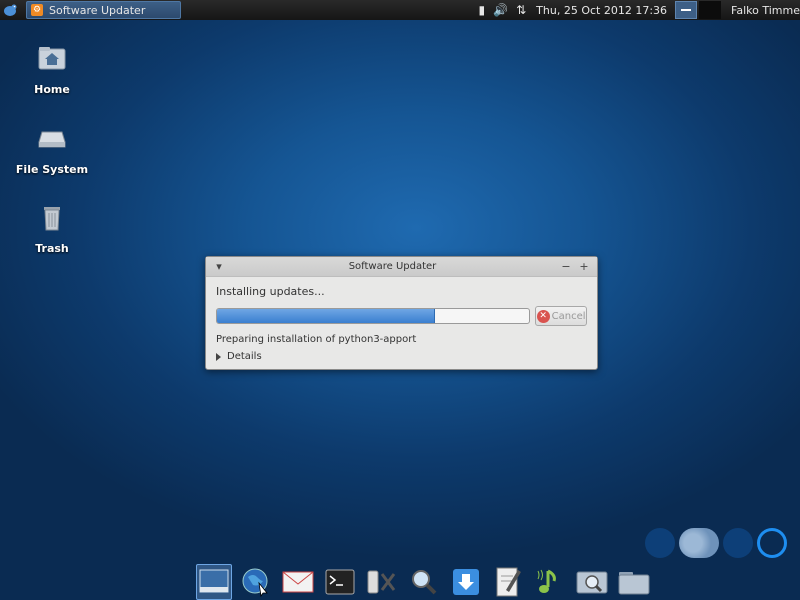 The height and width of the screenshot is (600, 800). I want to click on terminal-icon, so click(340, 582).